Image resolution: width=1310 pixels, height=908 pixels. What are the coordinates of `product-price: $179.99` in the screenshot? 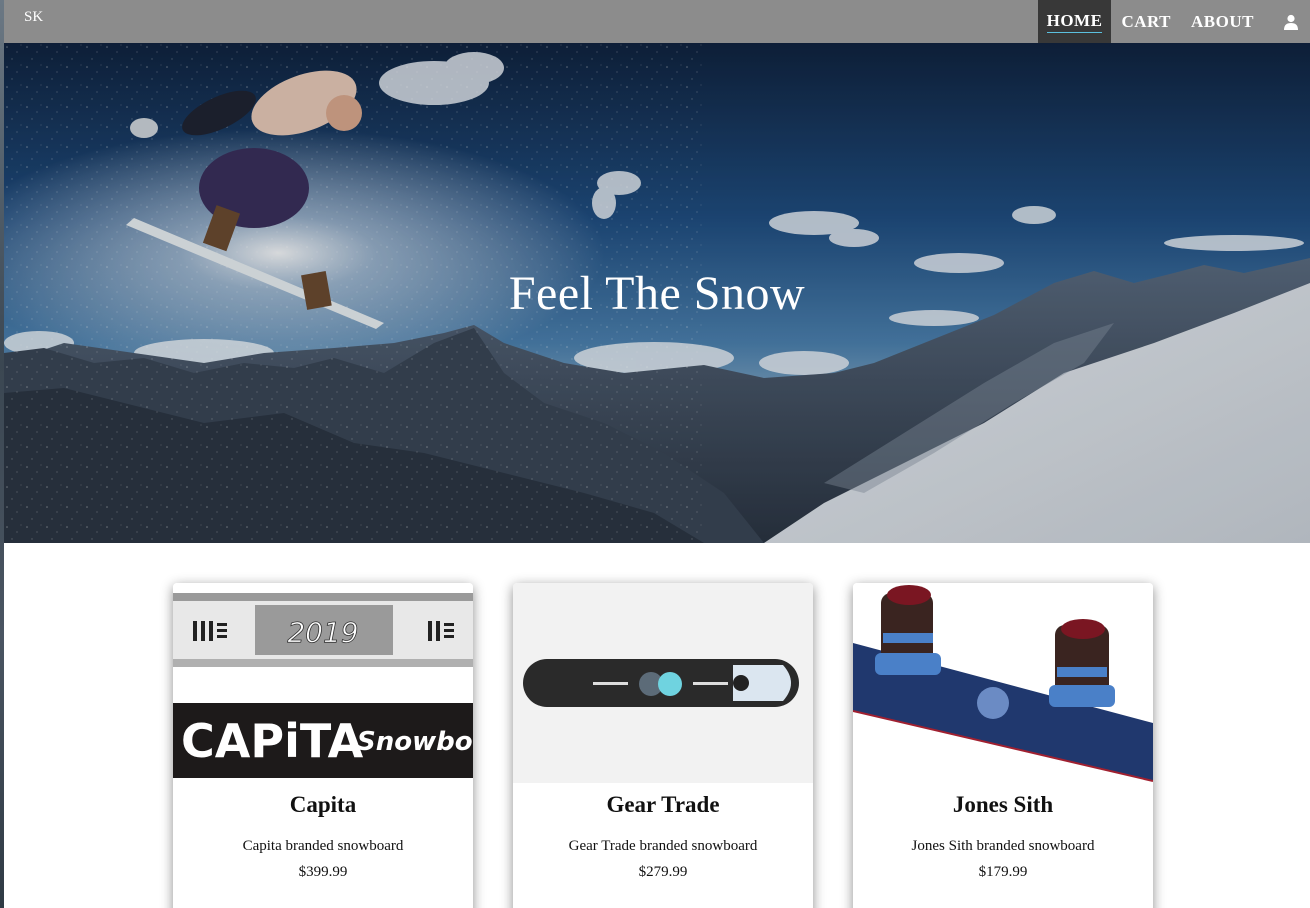 It's located at (1003, 872).